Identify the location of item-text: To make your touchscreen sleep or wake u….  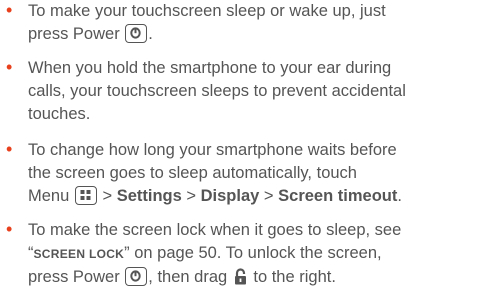
(257, 23).